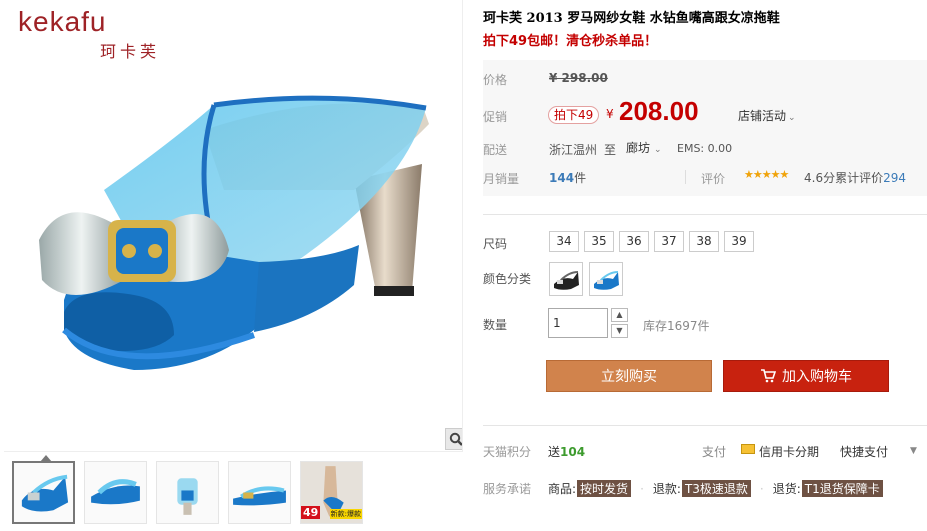 Image resolution: width=927 pixels, height=531 pixels. Describe the element at coordinates (495, 117) in the screenshot. I see `promo-label: 促销` at that location.